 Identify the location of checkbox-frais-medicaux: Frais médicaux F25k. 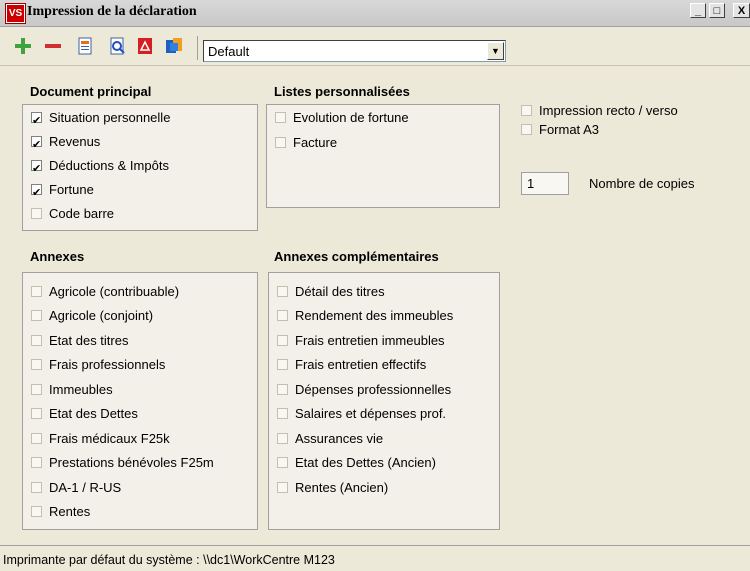
(100, 439).